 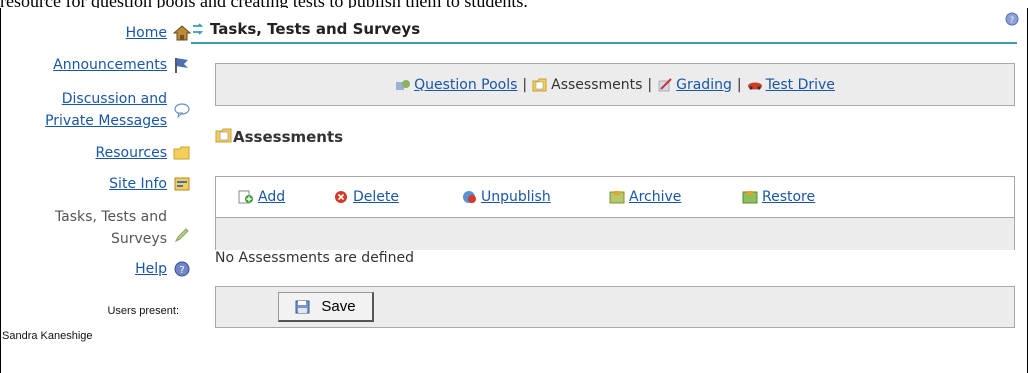 I want to click on assessments-section-icon, so click(x=223, y=135).